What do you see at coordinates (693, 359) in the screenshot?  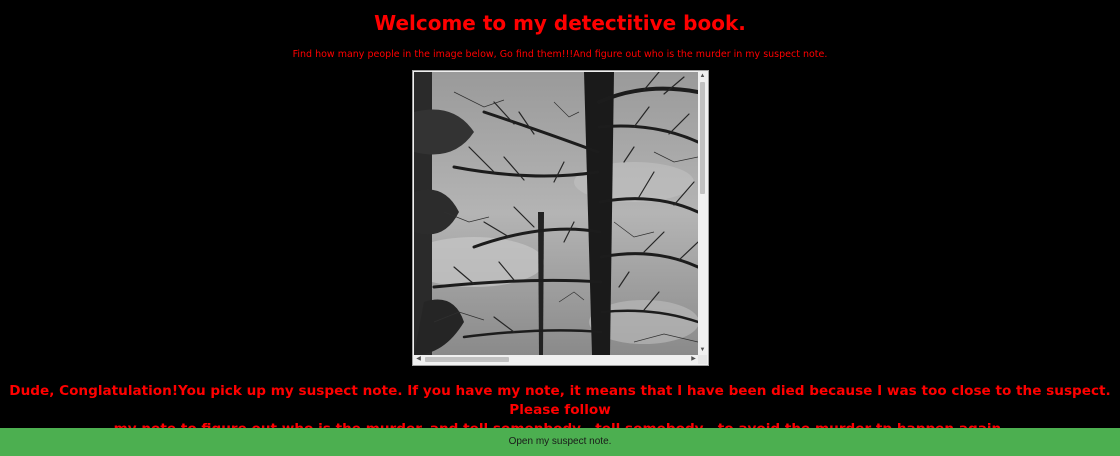 I see `scroll-right-icon: ▶` at bounding box center [693, 359].